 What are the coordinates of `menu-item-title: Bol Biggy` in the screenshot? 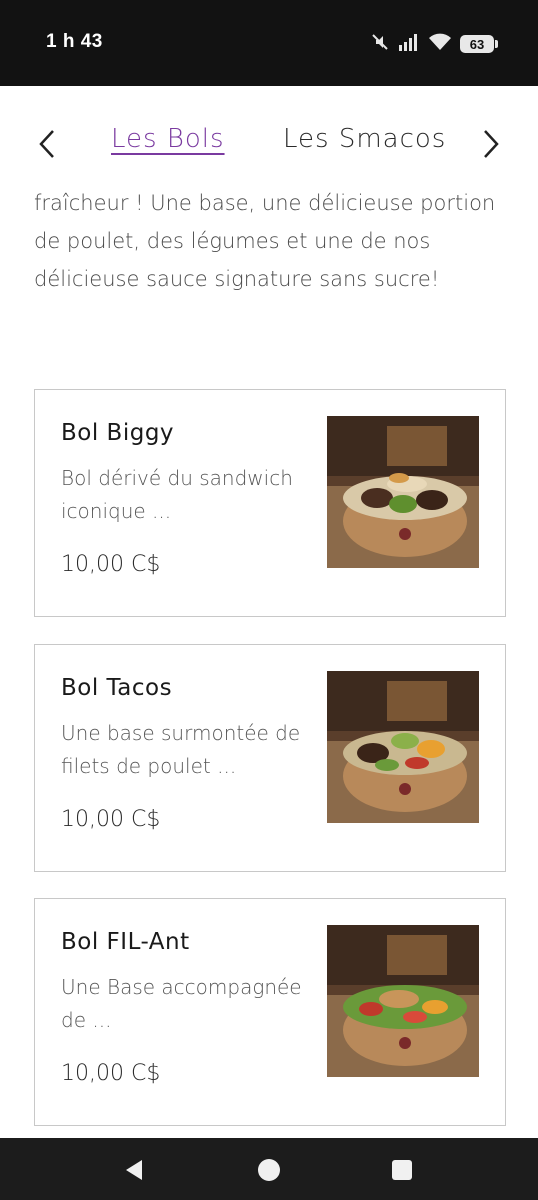 It's located at (118, 433).